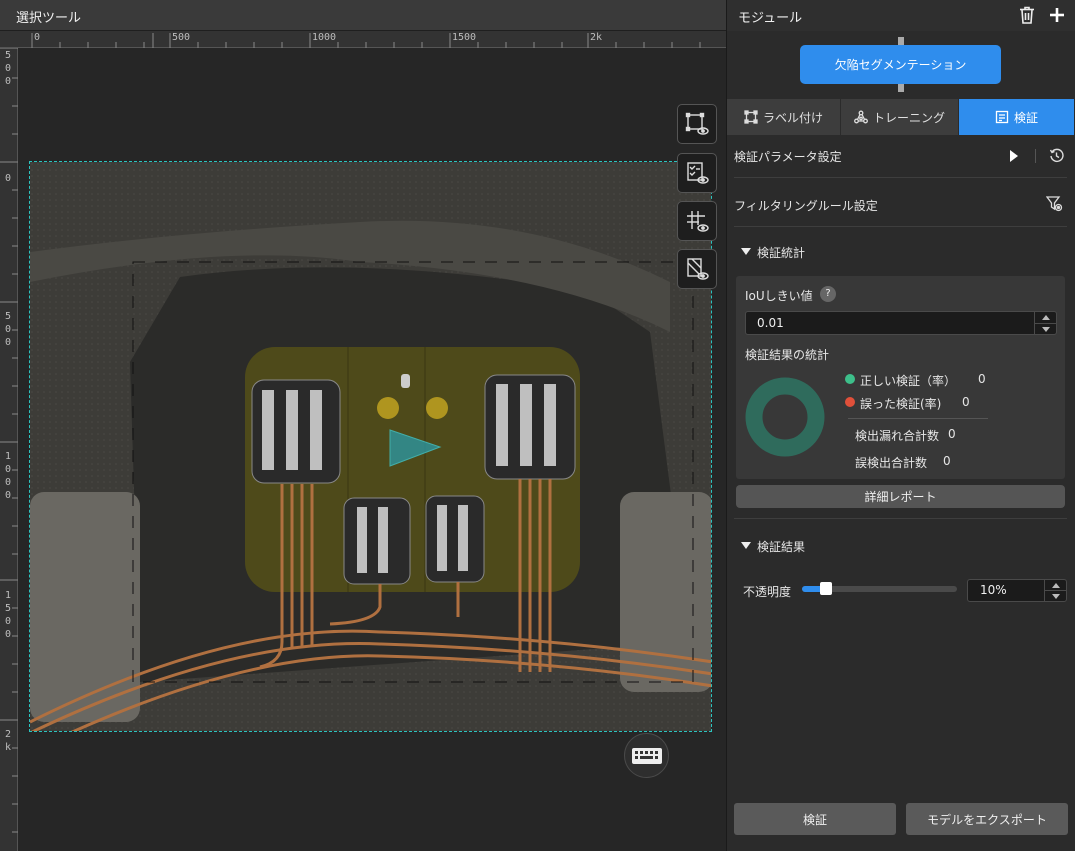 The height and width of the screenshot is (851, 1075). What do you see at coordinates (993, 590) in the screenshot?
I see `opacity-value: 10%` at bounding box center [993, 590].